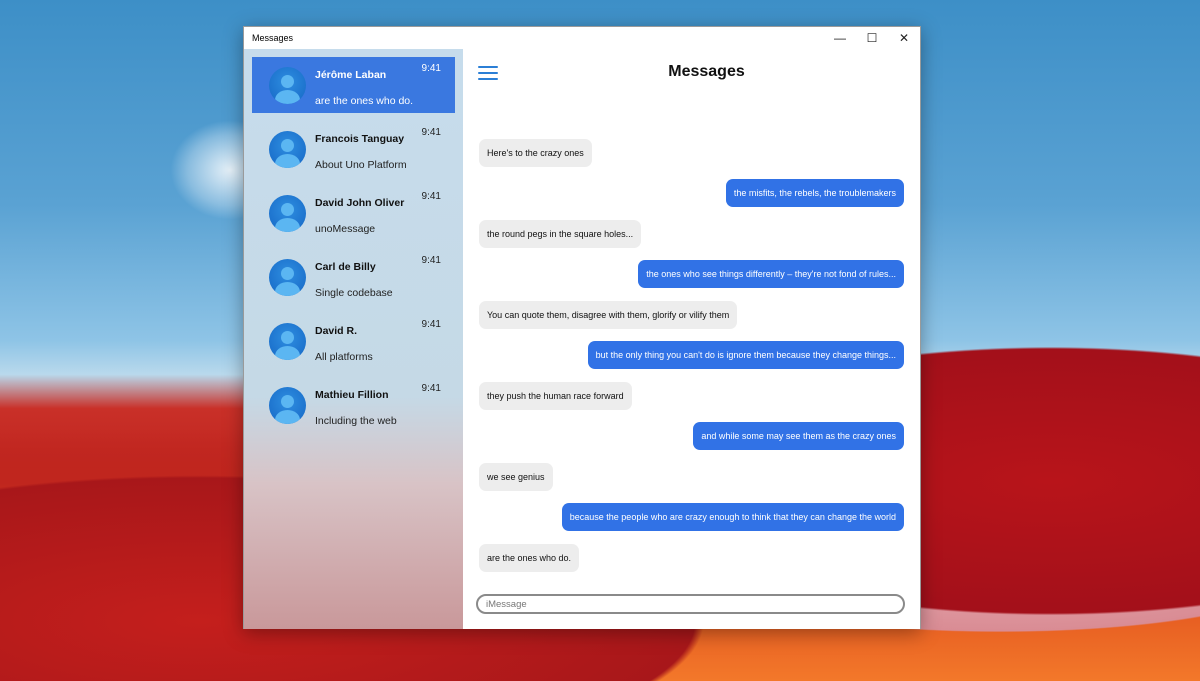 This screenshot has width=1200, height=681. I want to click on contact-item: Carl de Billy Single codebase 9:41, so click(353, 277).